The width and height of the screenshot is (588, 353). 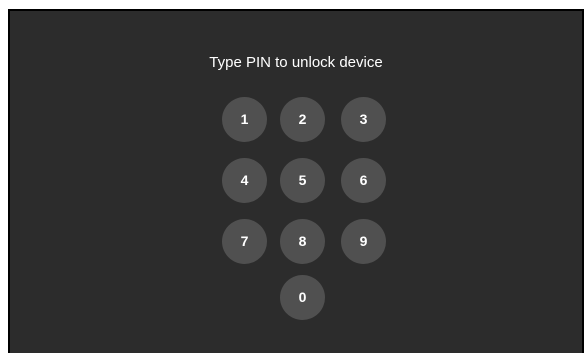 I want to click on pin-key-5: 5, so click(x=302, y=180).